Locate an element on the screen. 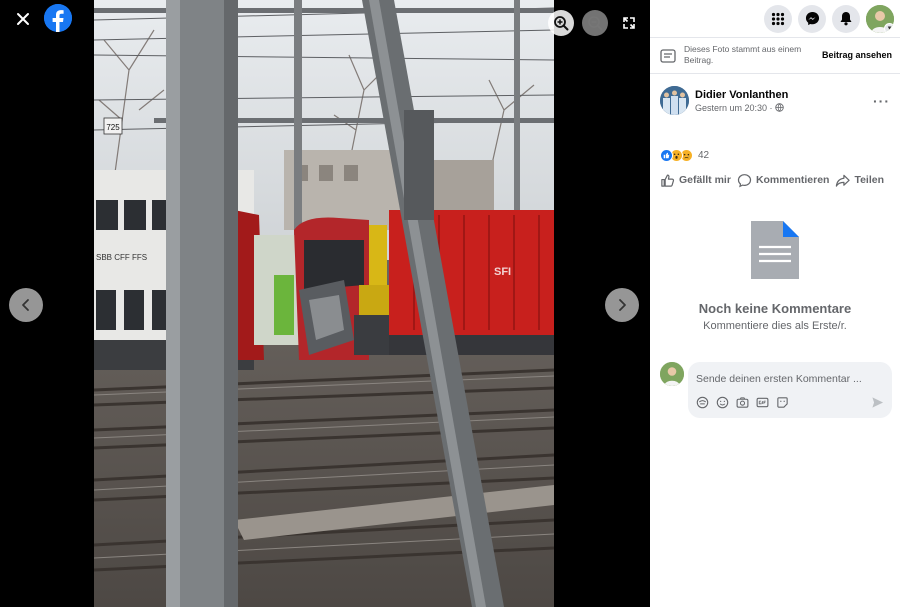 This screenshot has width=900, height=607. post-author: Didier Vonlanthen Gestern um 20:30 · ··· is located at coordinates (775, 94).